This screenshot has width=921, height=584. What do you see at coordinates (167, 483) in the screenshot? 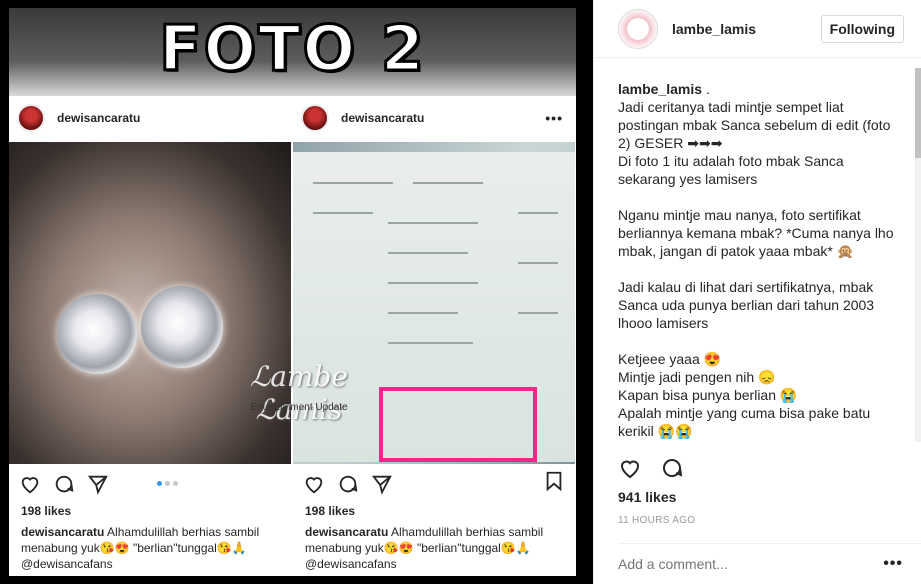
I see `carousel-dots` at bounding box center [167, 483].